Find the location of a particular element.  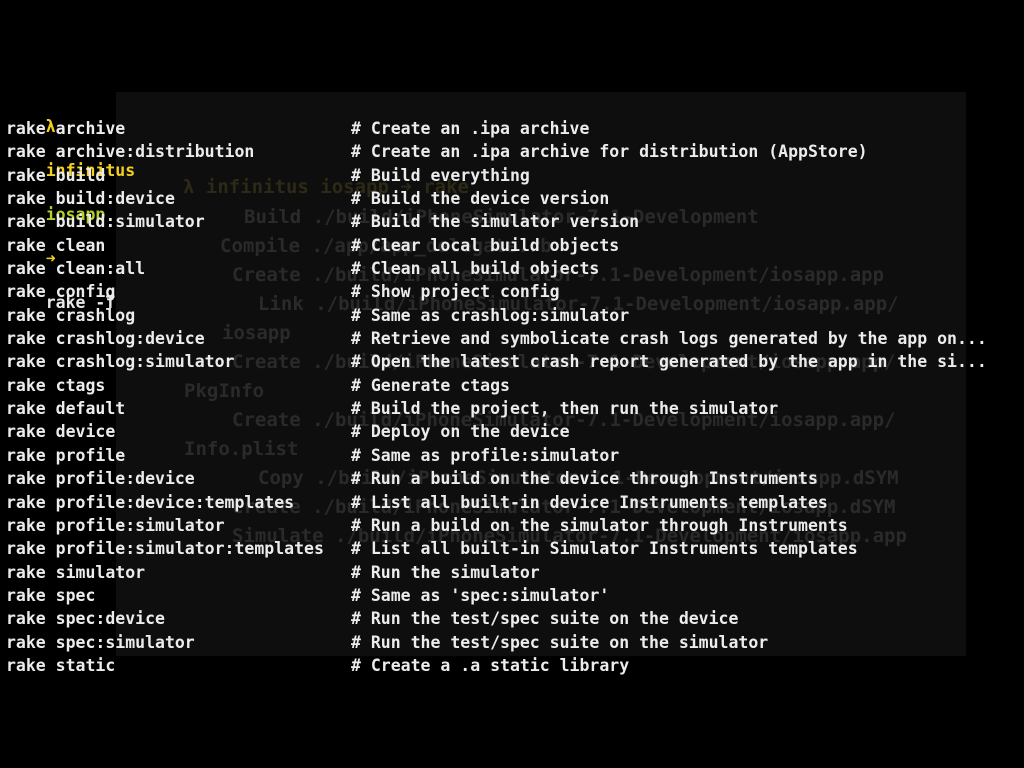

task-name: rake profile:device:templates is located at coordinates (150, 502).